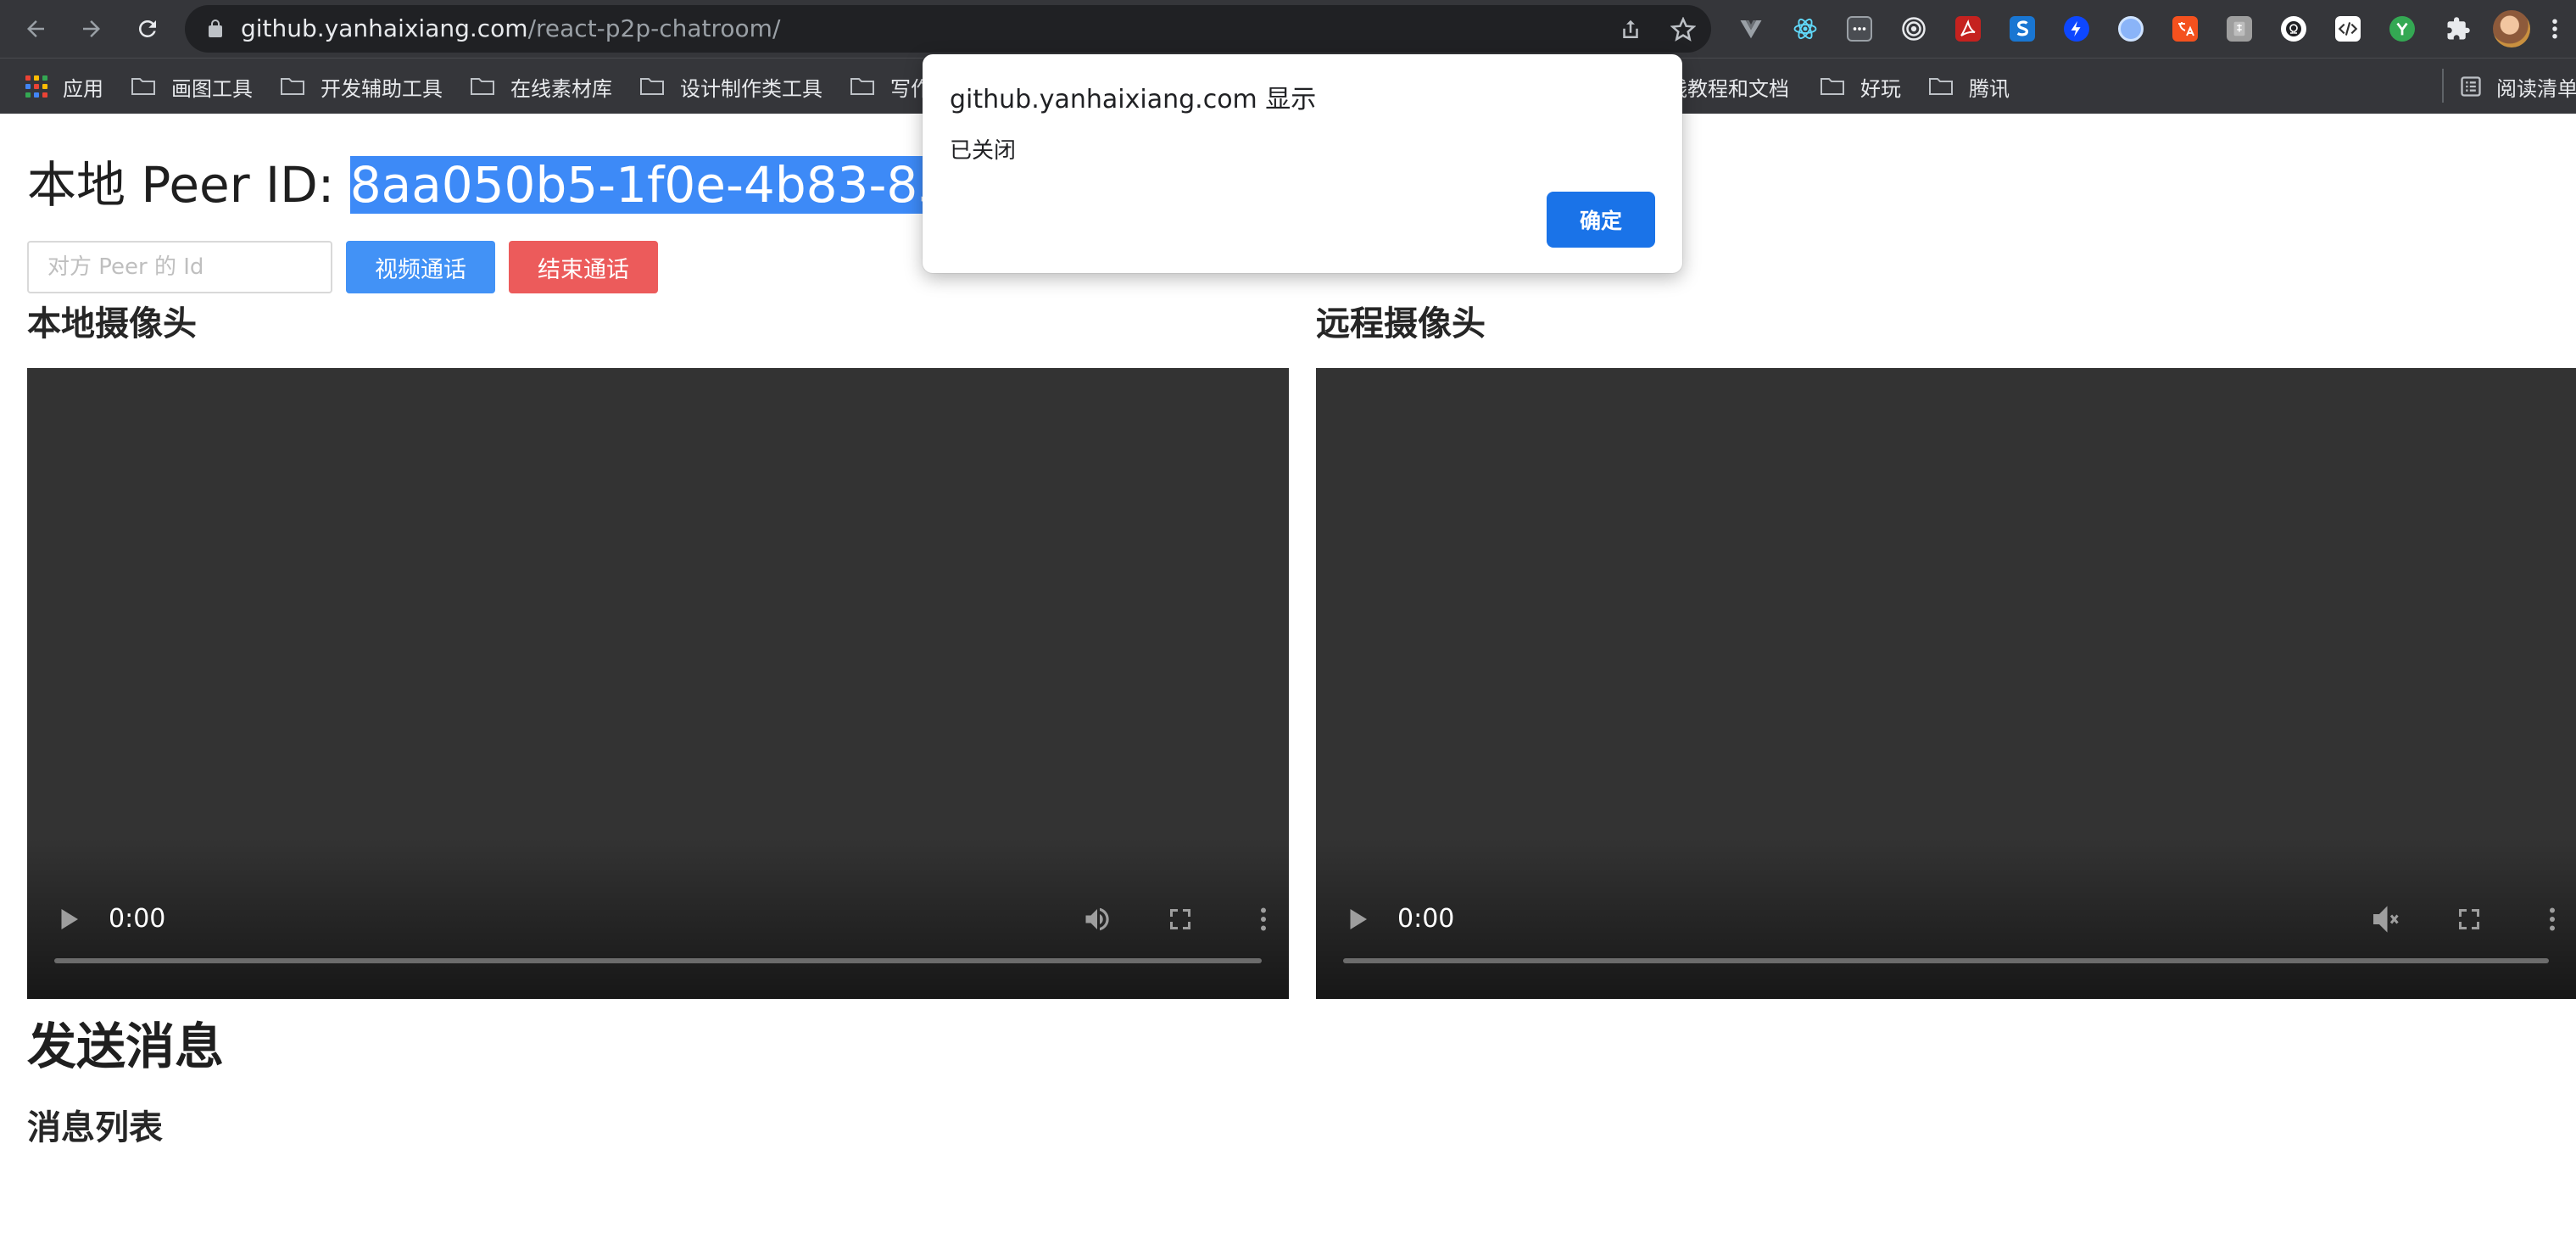 This screenshot has height=1233, width=2576. I want to click on alert-dialog: github.yanhaixiang.com 显示 已关闭 确定, so click(1302, 163).